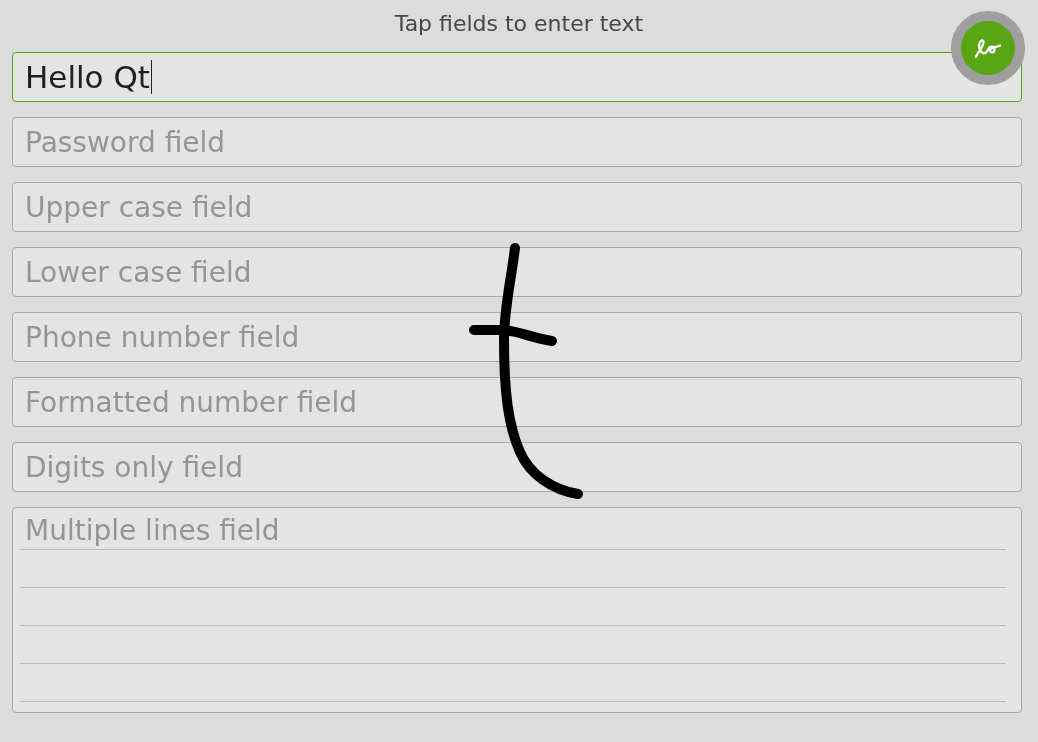 The image size is (1038, 742). I want to click on text-cursor-icon, so click(151, 77).